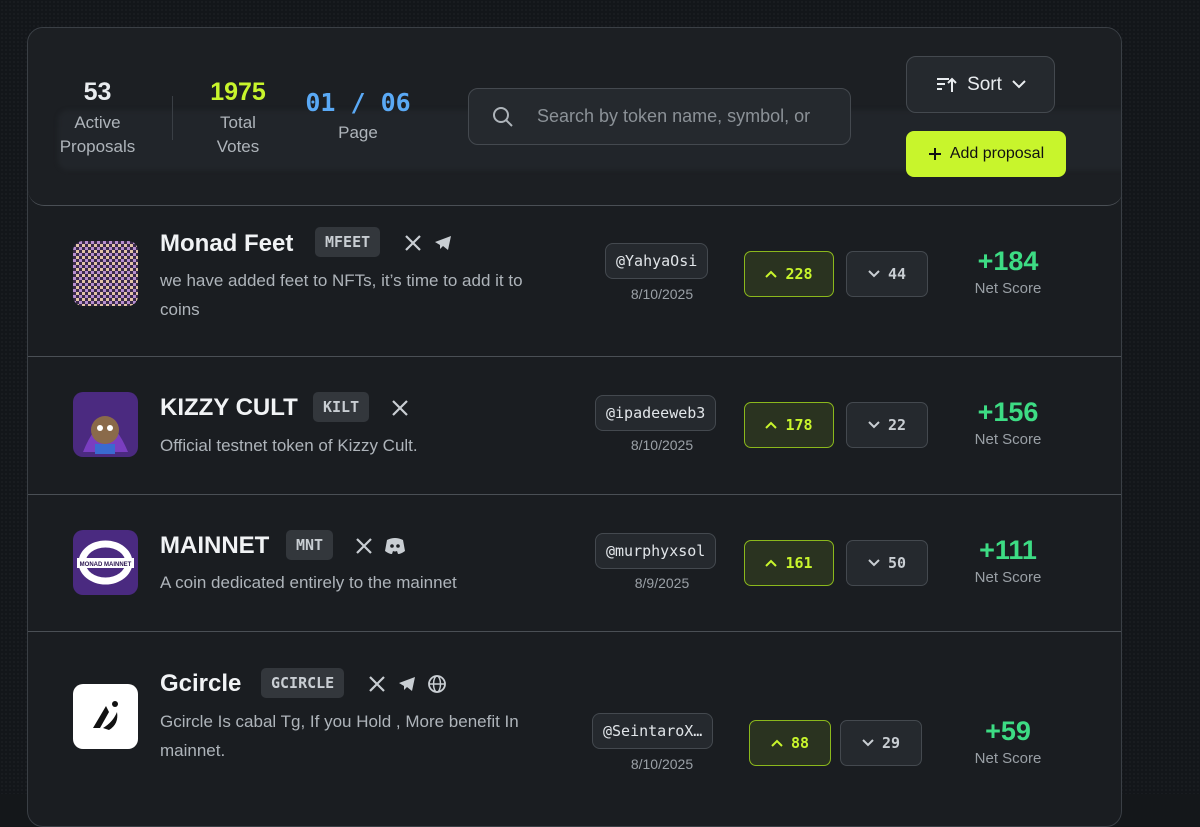 The height and width of the screenshot is (827, 1200). I want to click on downvote-button: 29, so click(881, 743).